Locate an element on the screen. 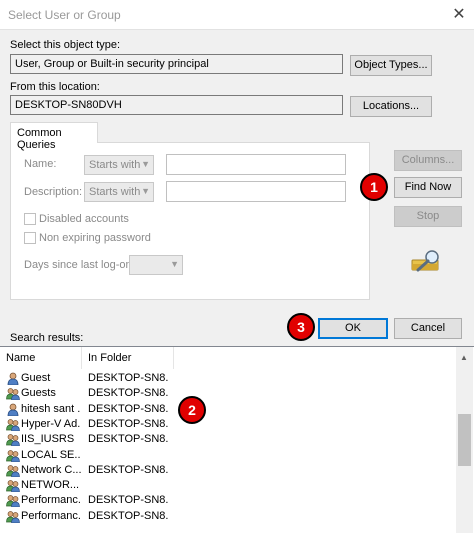  location-label: From this location: is located at coordinates (55, 87).